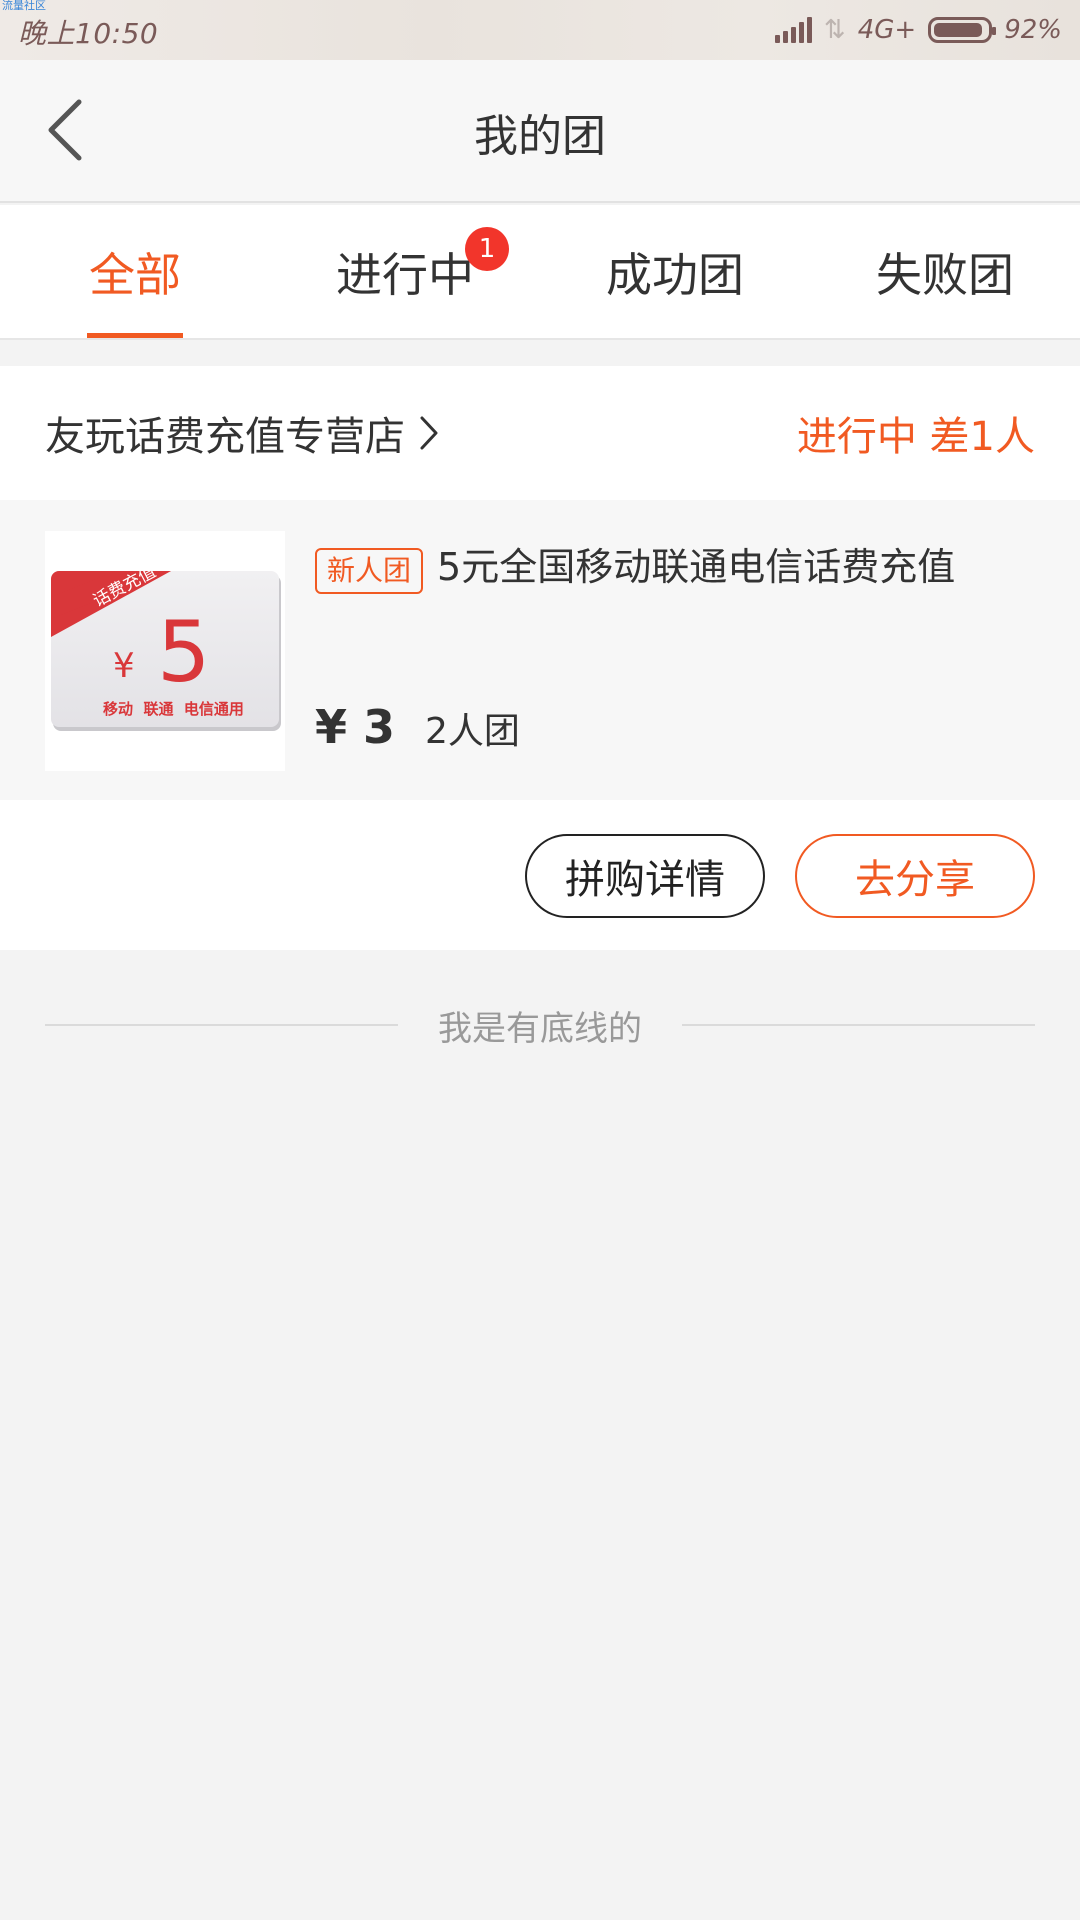  Describe the element at coordinates (355, 727) in the screenshot. I see `product-price: ¥ 3` at that location.